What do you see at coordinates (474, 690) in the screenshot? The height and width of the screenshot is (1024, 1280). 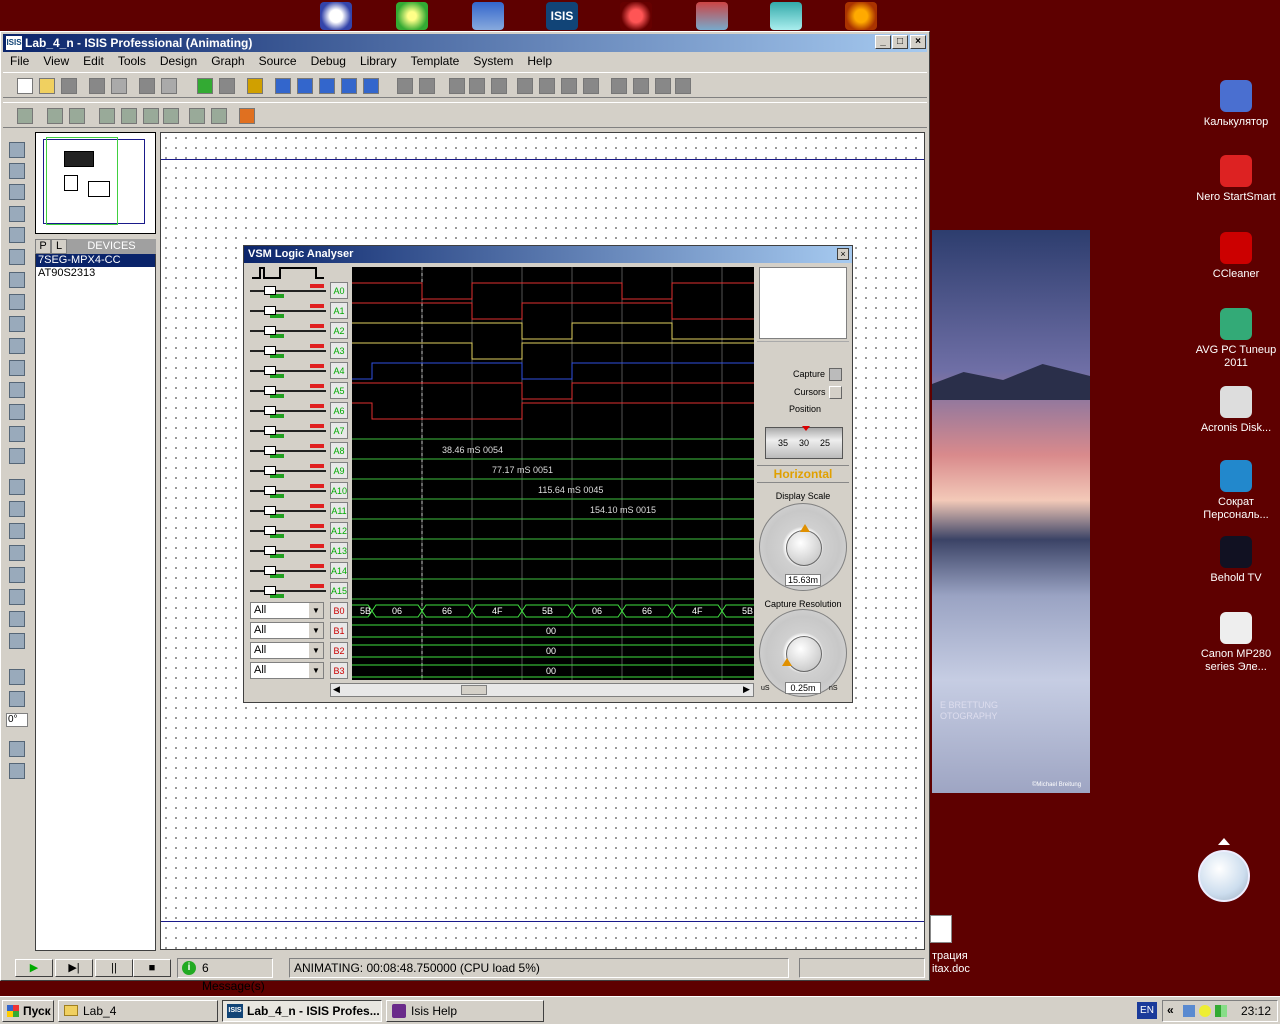 I see `scroll-thumb` at bounding box center [474, 690].